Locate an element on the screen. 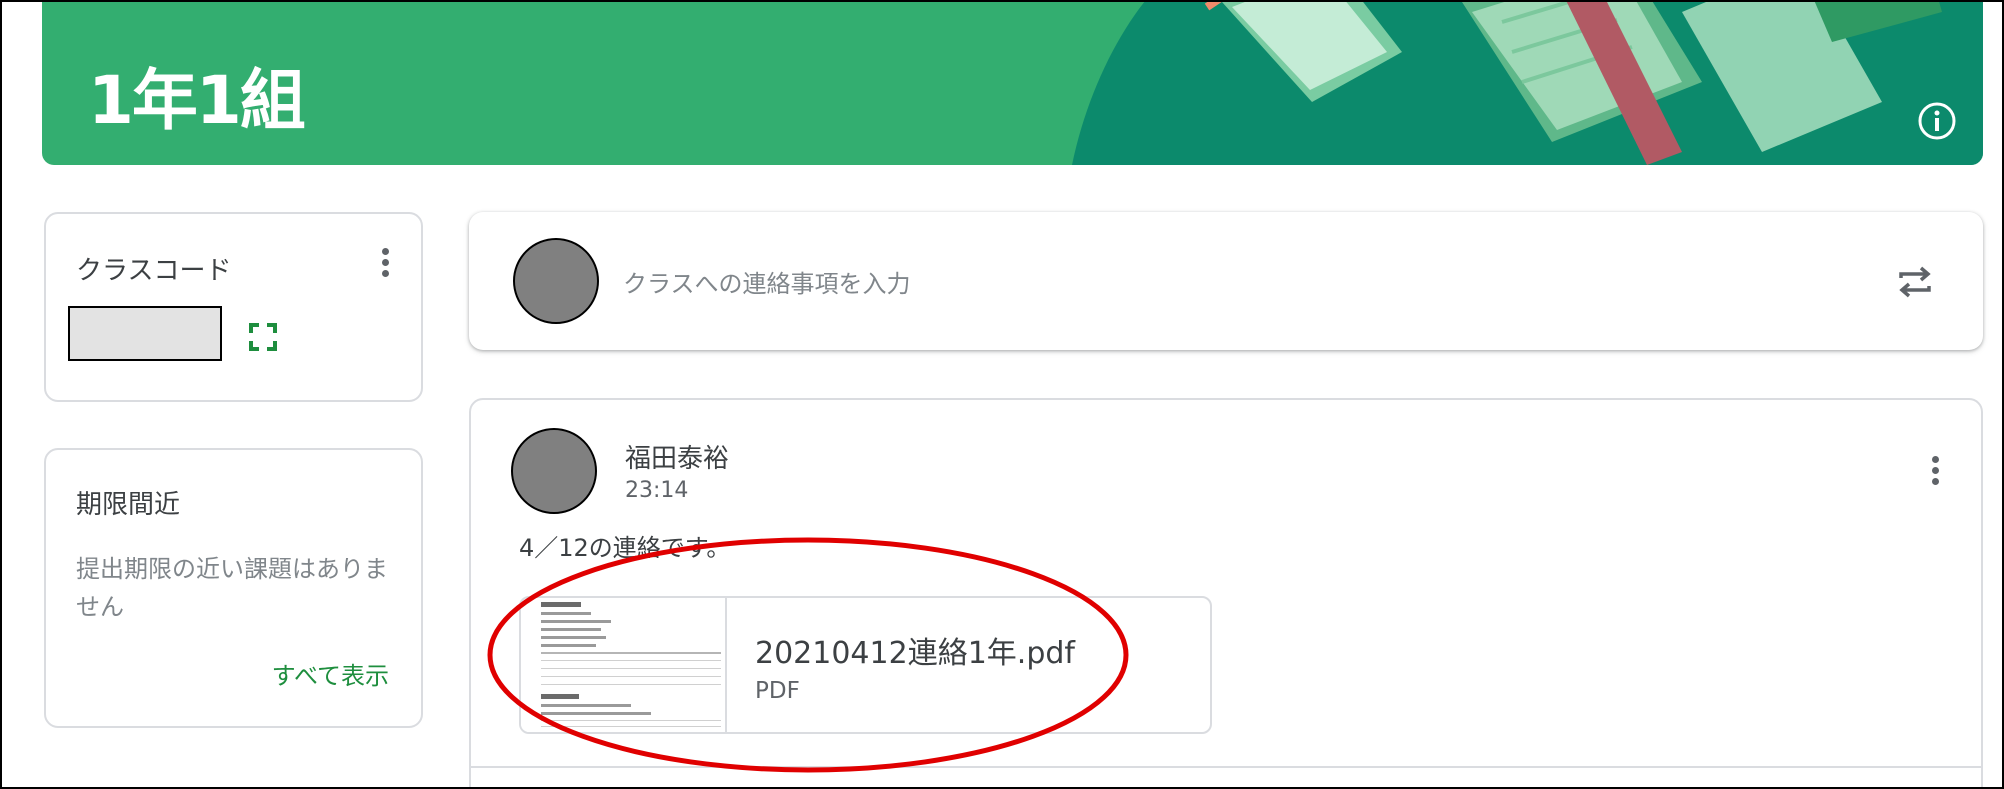 This screenshot has height=789, width=2004. upcoming-card: 期限間近 提出期限の近い課題はありません すべて表示 is located at coordinates (233, 588).